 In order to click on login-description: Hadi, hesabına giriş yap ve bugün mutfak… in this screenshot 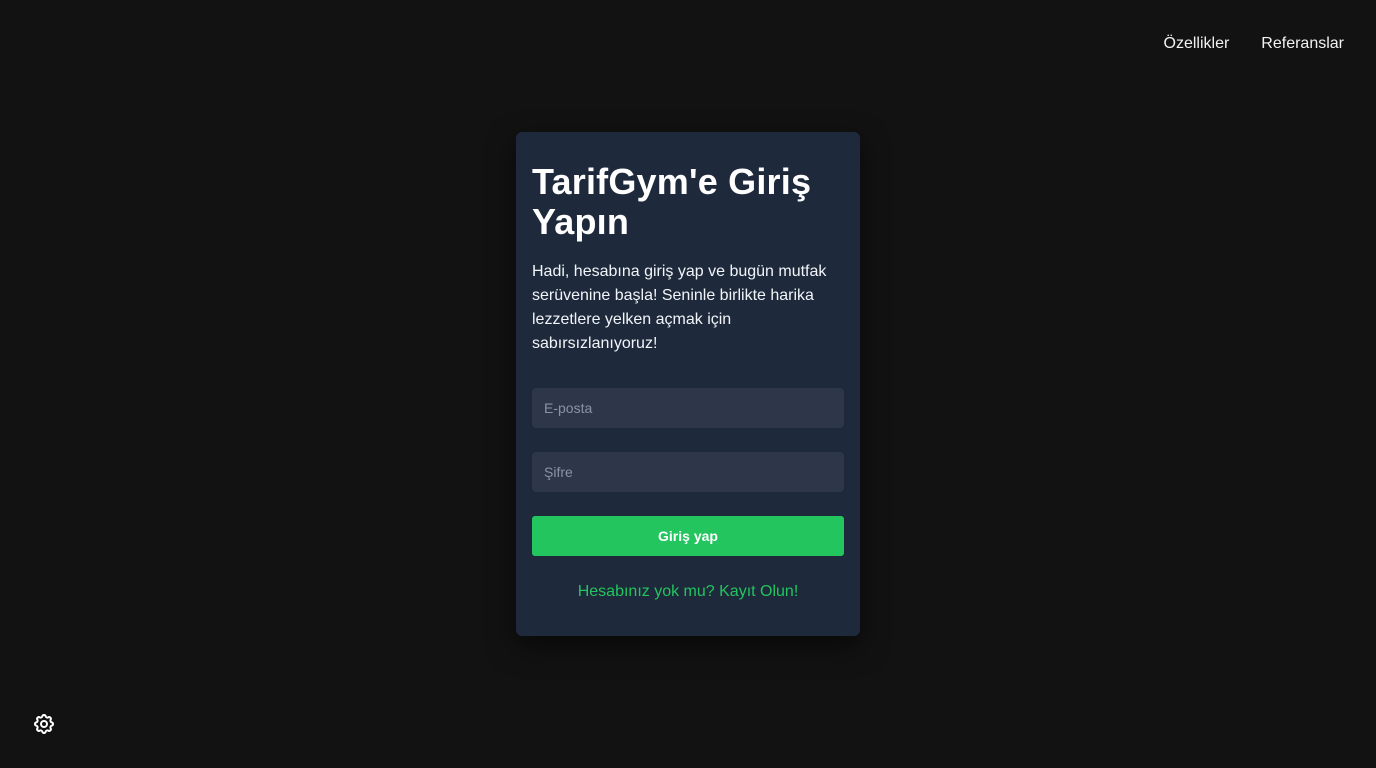, I will do `click(679, 307)`.